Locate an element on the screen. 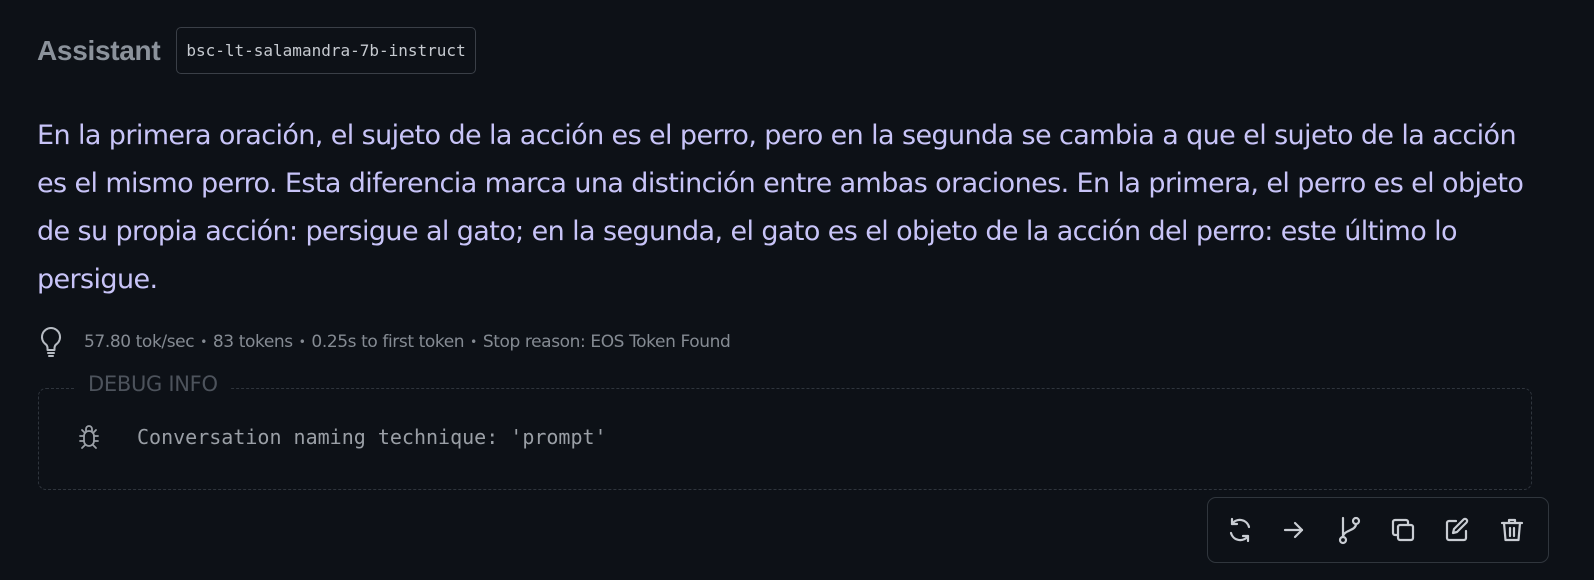  edit-icon is located at coordinates (1457, 530).